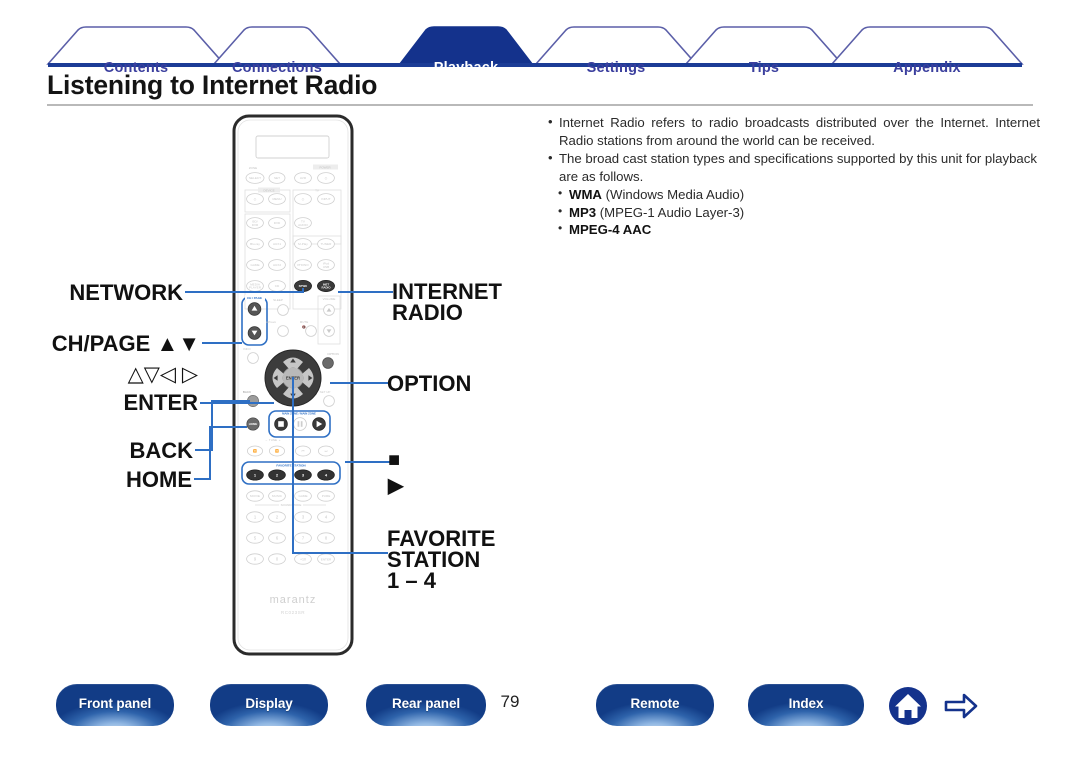 The width and height of the screenshot is (1080, 761). Describe the element at coordinates (466, 45) in the screenshot. I see `tab-shape-playback` at that location.